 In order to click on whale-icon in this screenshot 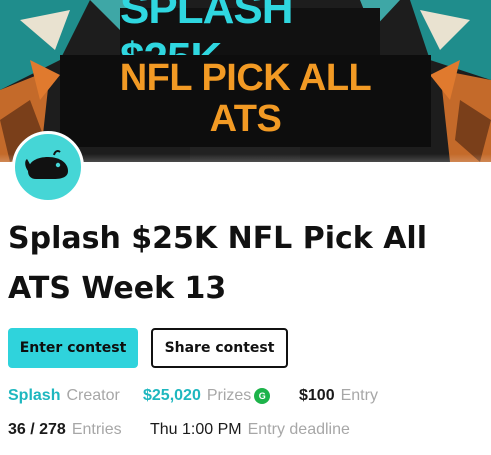, I will do `click(46, 164)`.